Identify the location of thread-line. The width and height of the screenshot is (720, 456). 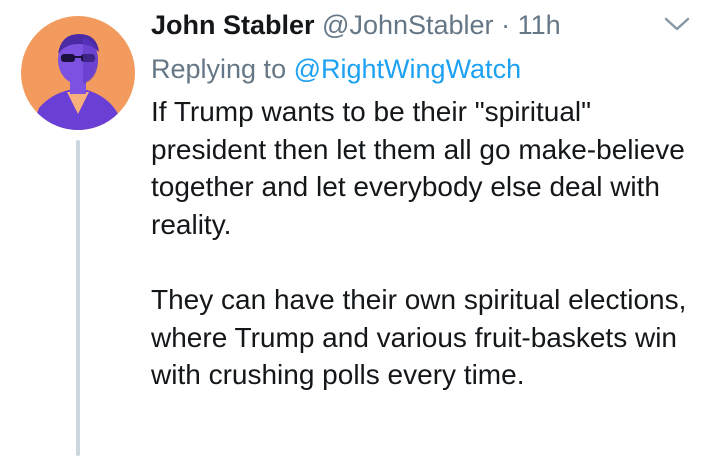
(78, 298).